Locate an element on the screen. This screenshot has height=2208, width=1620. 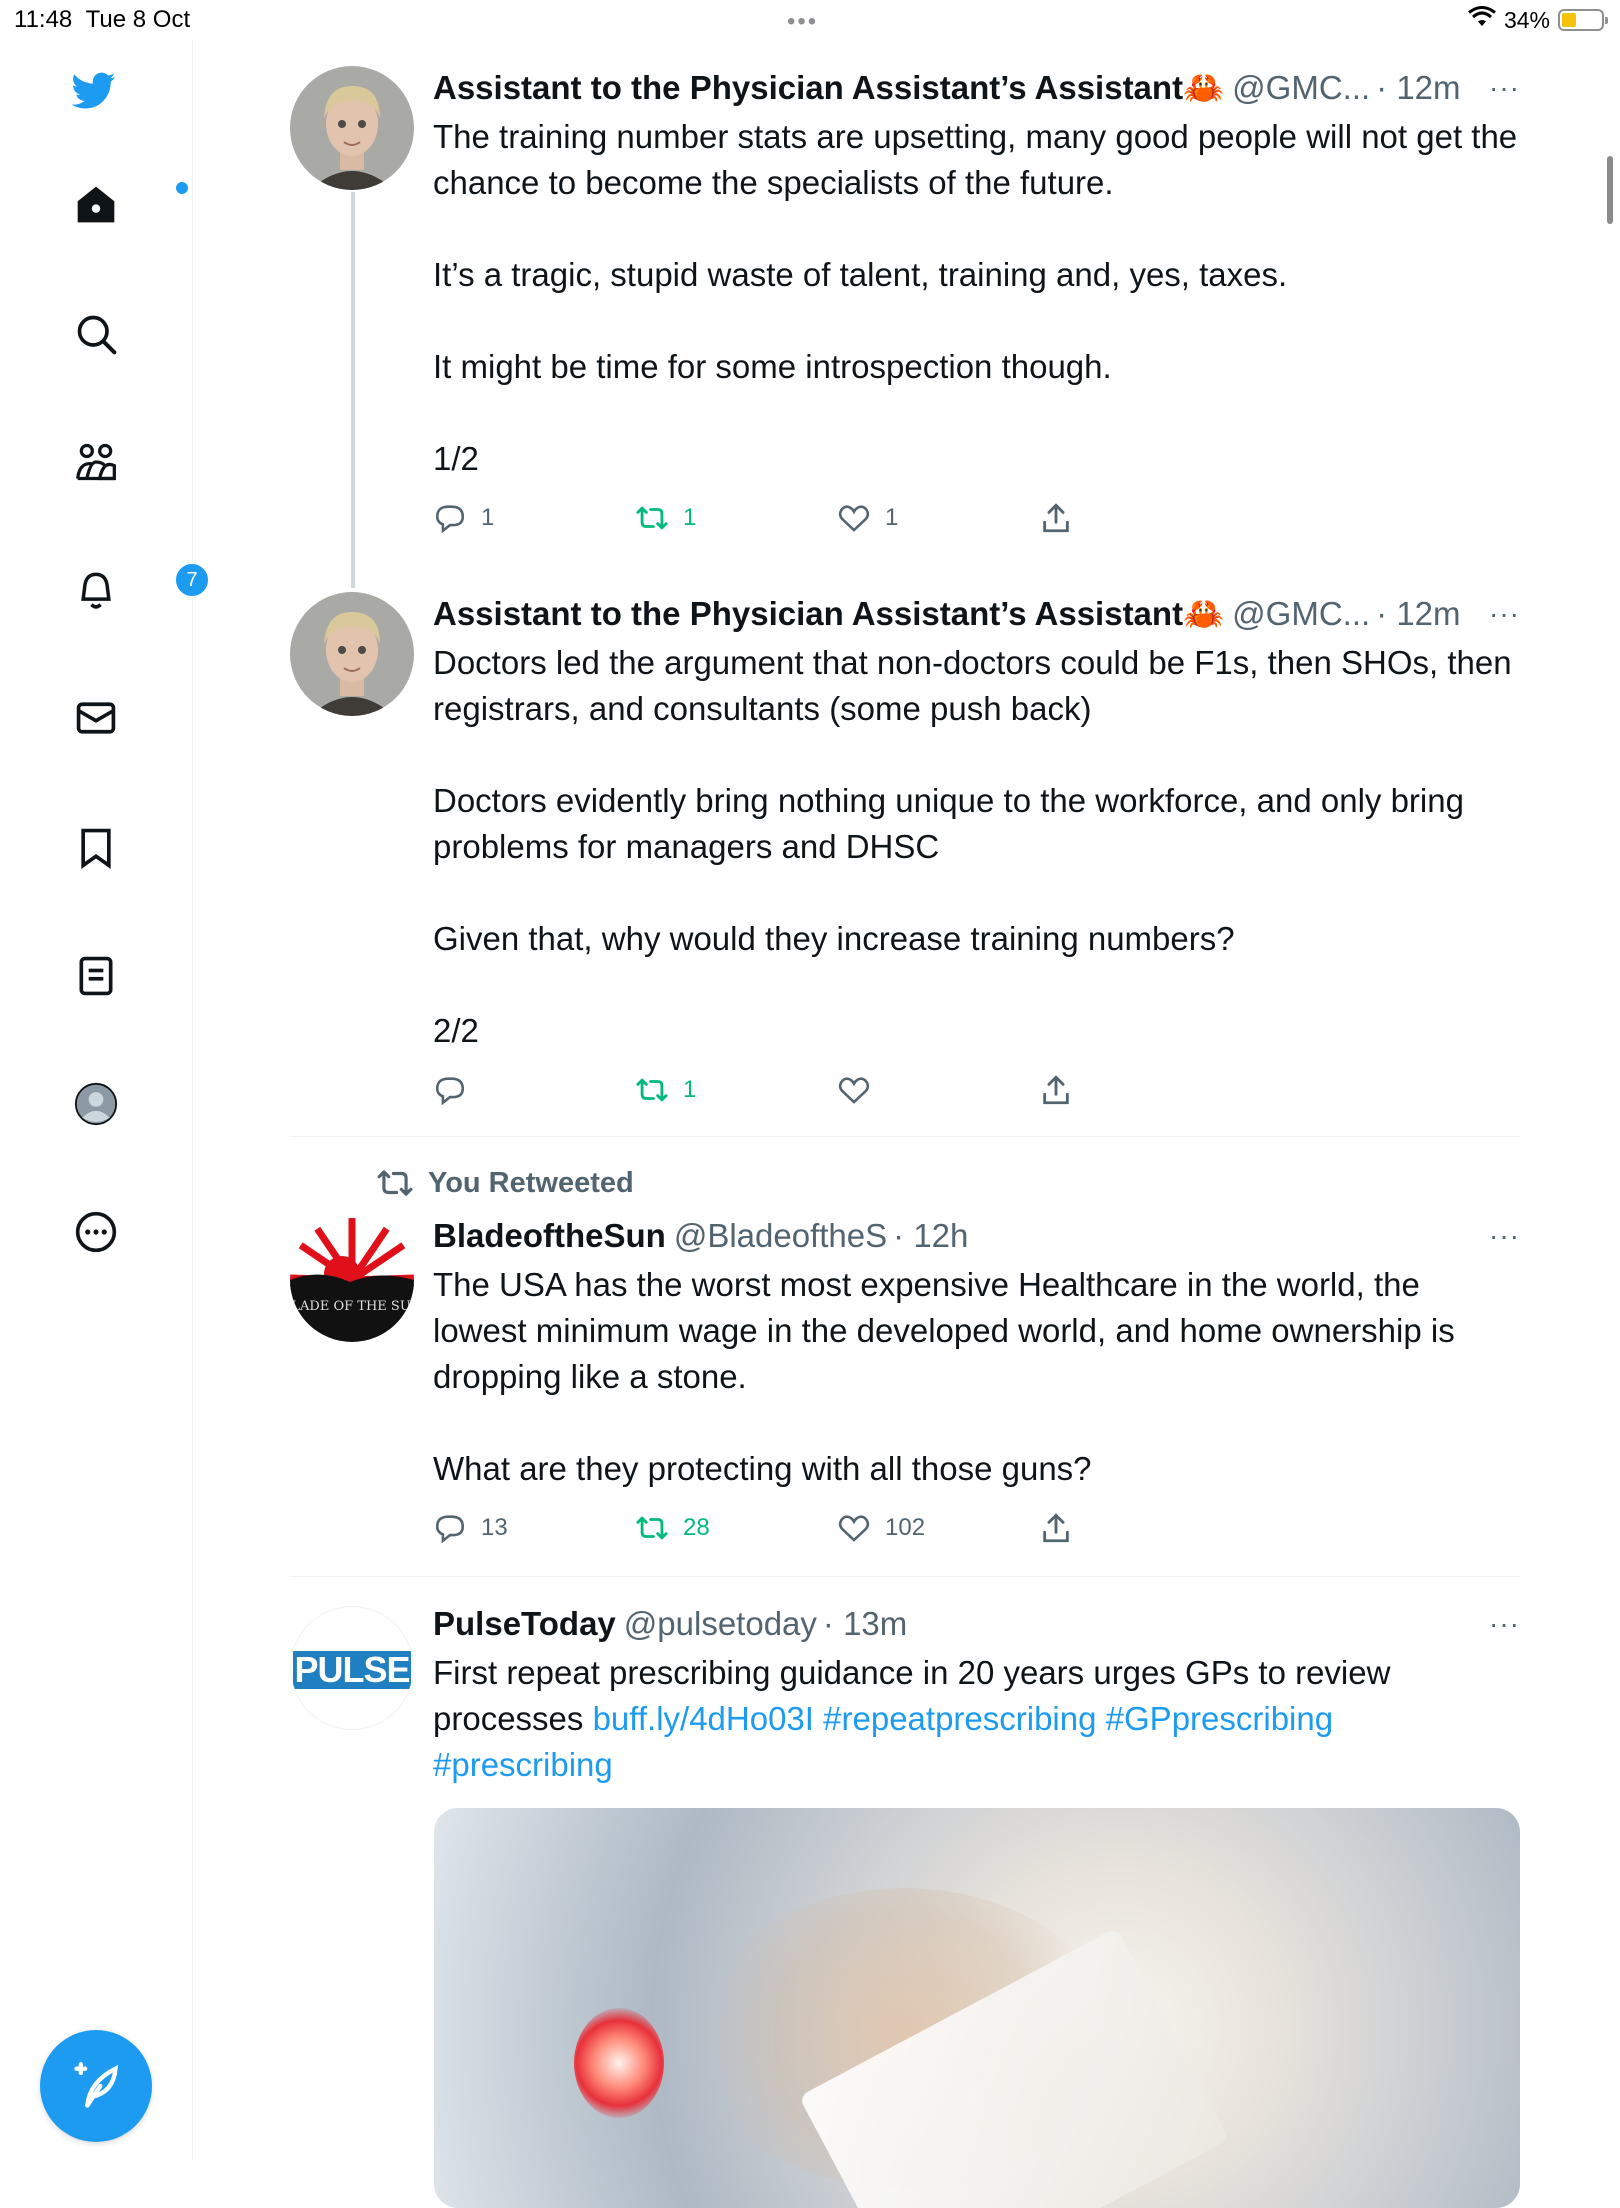
status-bar: 11:48 Tue 8 Oct ••• 34% is located at coordinates (810, 20).